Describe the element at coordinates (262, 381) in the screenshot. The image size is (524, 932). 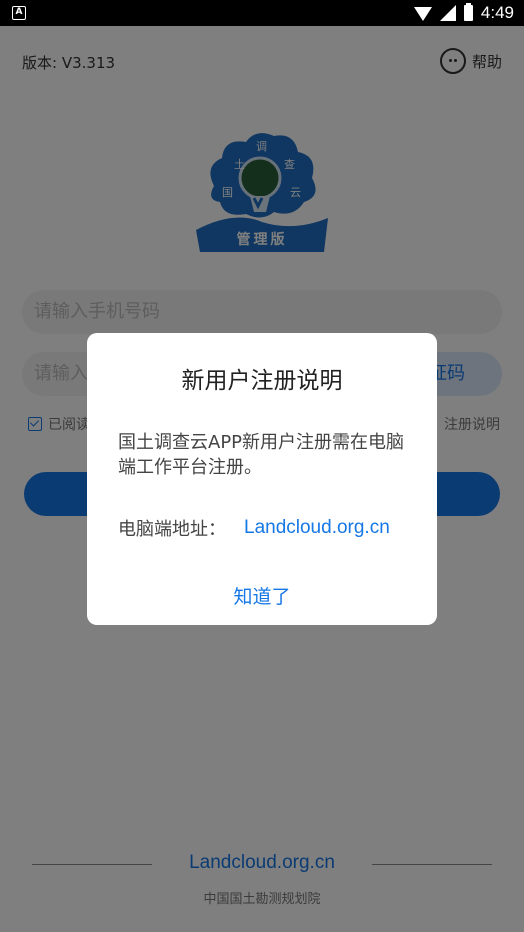
I see `dialog-title: 新用户注册说明` at that location.